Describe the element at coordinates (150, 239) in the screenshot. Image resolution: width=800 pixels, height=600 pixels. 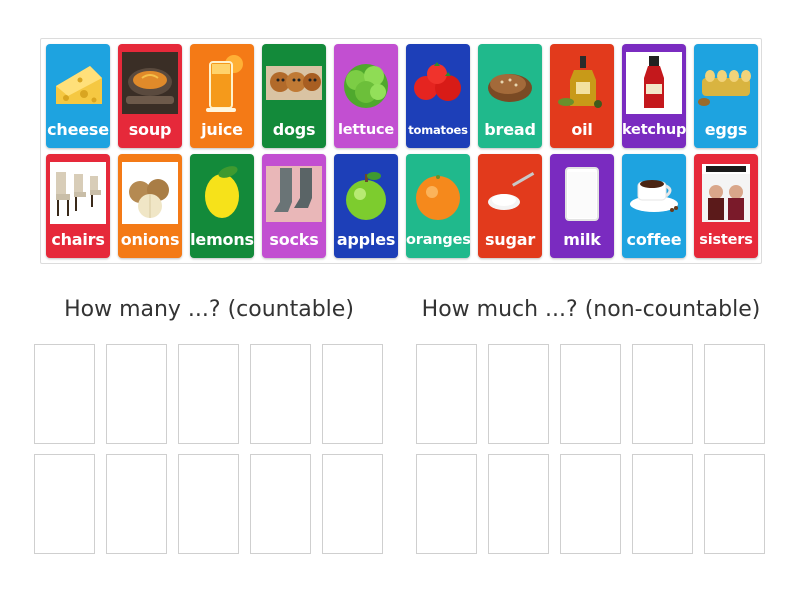
I see `card-label: onions` at that location.